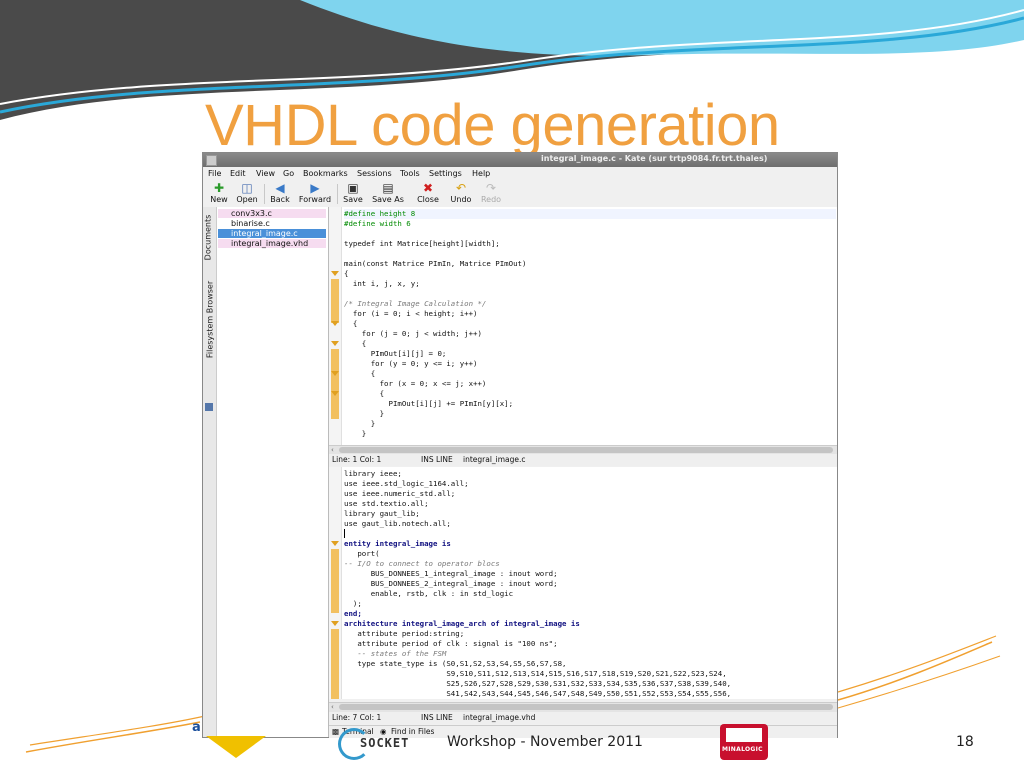  I want to click on save-as-icon: ▤, so click(388, 188).